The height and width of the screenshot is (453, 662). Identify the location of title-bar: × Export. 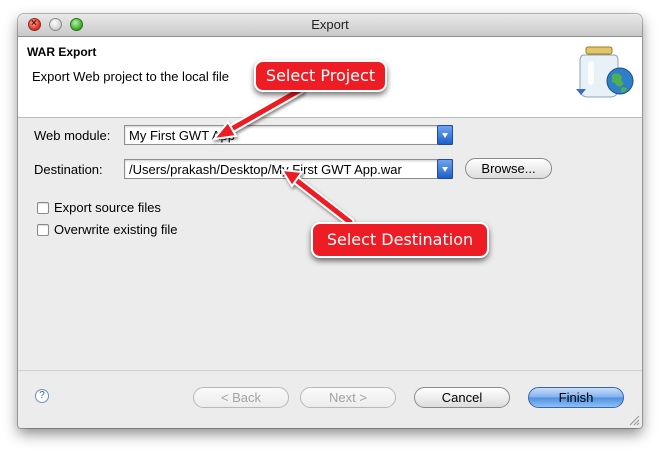
(330, 25).